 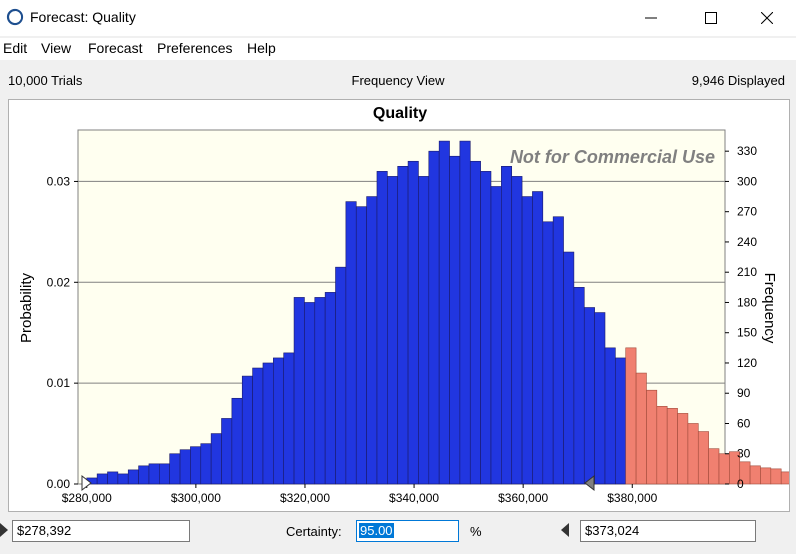 I want to click on menu-bar: Edit View Forecast Preferences Help, so click(x=398, y=49).